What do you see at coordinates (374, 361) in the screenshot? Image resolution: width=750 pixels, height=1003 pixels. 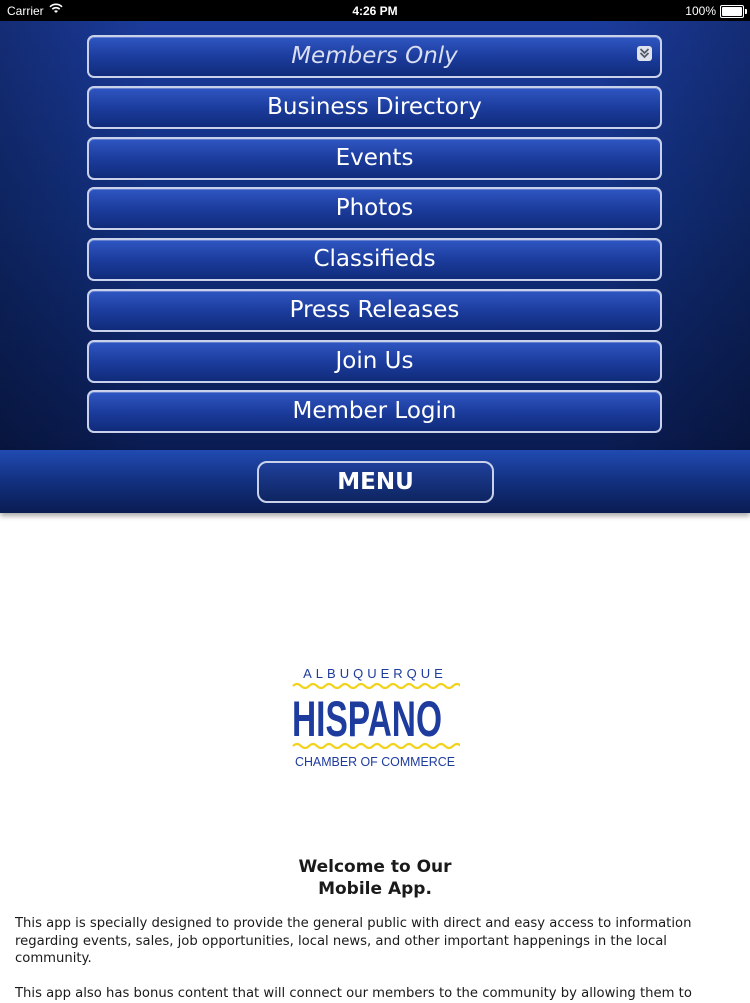 I see `join-us-button: Join Us` at bounding box center [374, 361].